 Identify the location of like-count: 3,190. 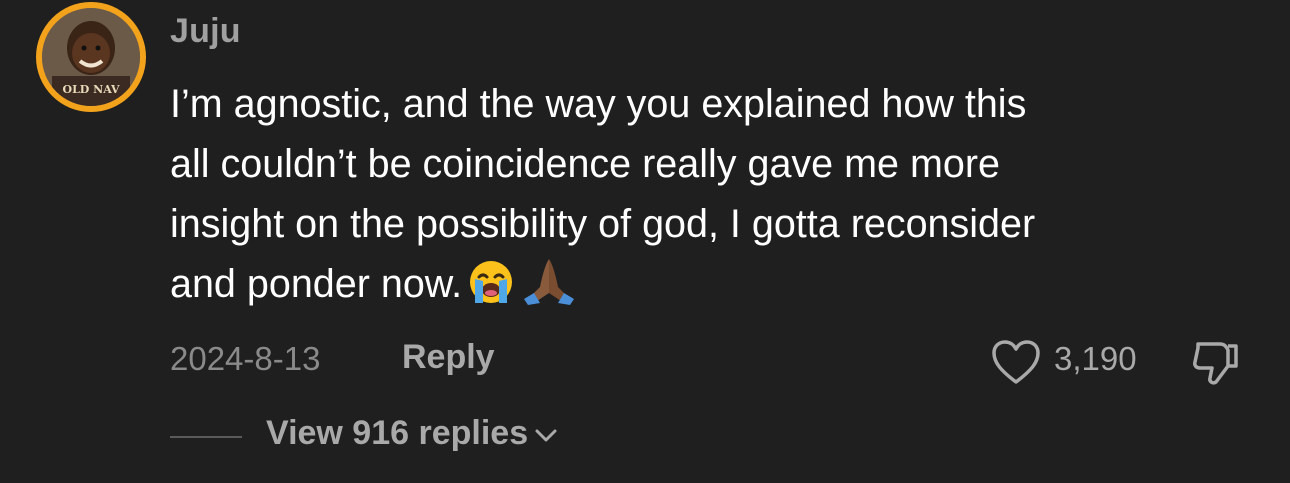
(1095, 358).